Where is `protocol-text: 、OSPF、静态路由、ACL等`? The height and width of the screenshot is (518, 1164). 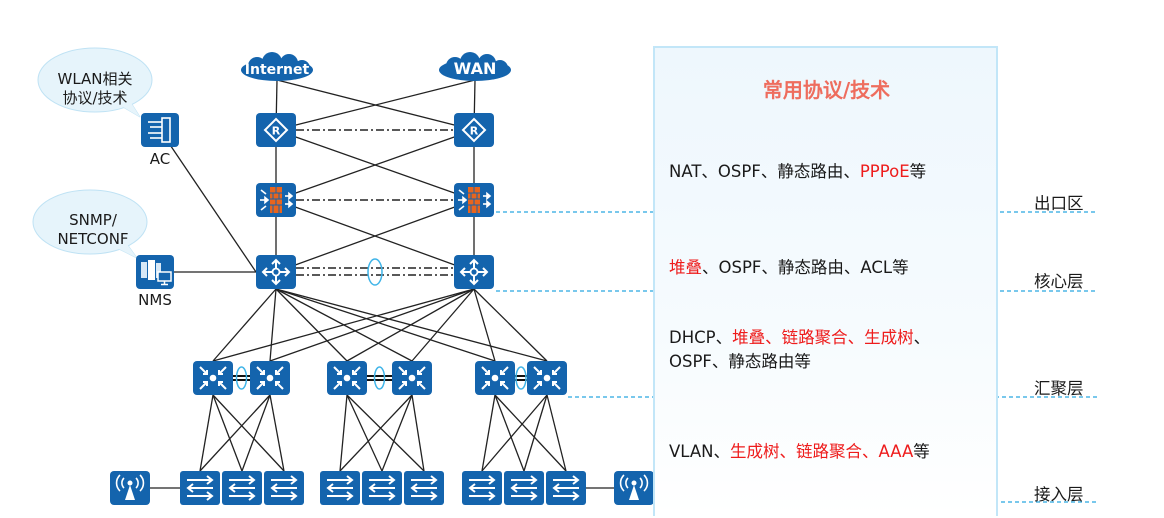 protocol-text: 、OSPF、静态路由、ACL等 is located at coordinates (805, 267).